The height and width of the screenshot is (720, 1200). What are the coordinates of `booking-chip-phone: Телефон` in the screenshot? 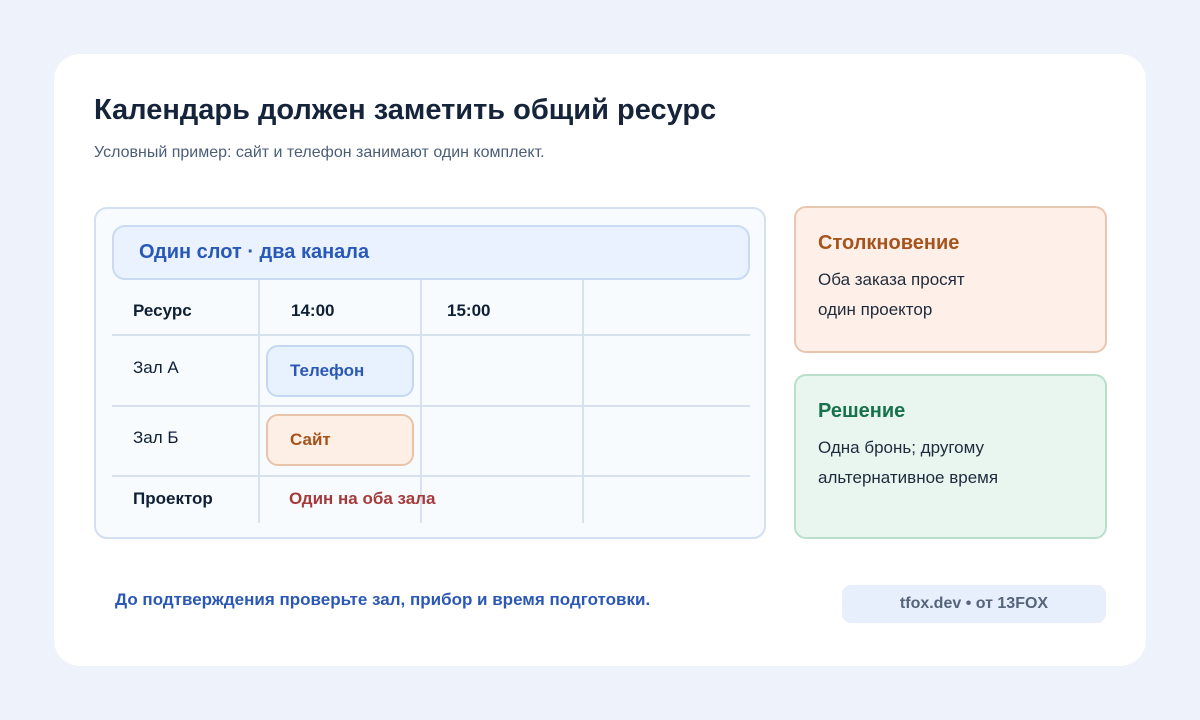 It's located at (340, 371).